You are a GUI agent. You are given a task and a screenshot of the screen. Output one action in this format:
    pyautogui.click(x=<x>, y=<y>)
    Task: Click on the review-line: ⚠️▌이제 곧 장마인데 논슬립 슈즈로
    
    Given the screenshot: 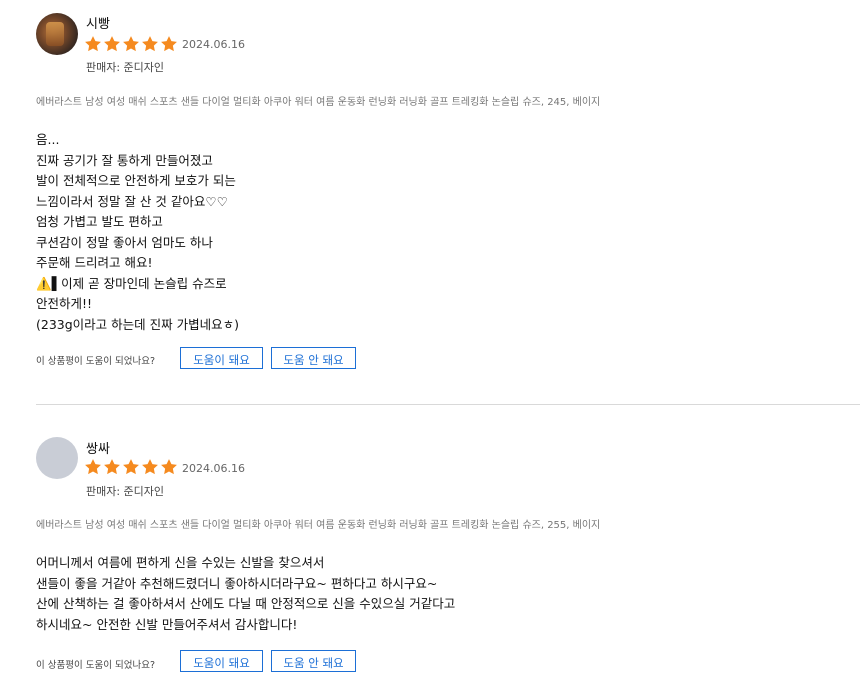 What is the action you would take?
    pyautogui.click(x=131, y=283)
    